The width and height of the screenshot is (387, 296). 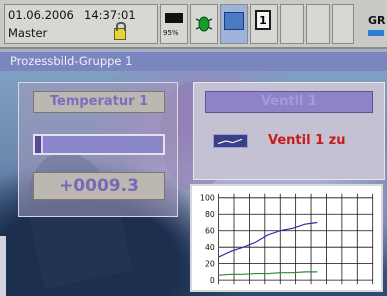 What do you see at coordinates (234, 21) in the screenshot?
I see `screen-icon` at bounding box center [234, 21].